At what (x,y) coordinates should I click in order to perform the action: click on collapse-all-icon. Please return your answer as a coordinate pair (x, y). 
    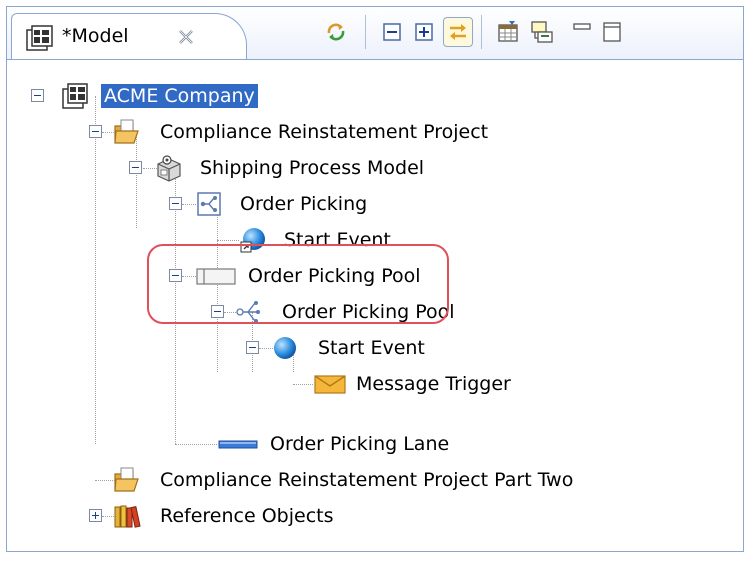
    Looking at the image, I should click on (392, 32).